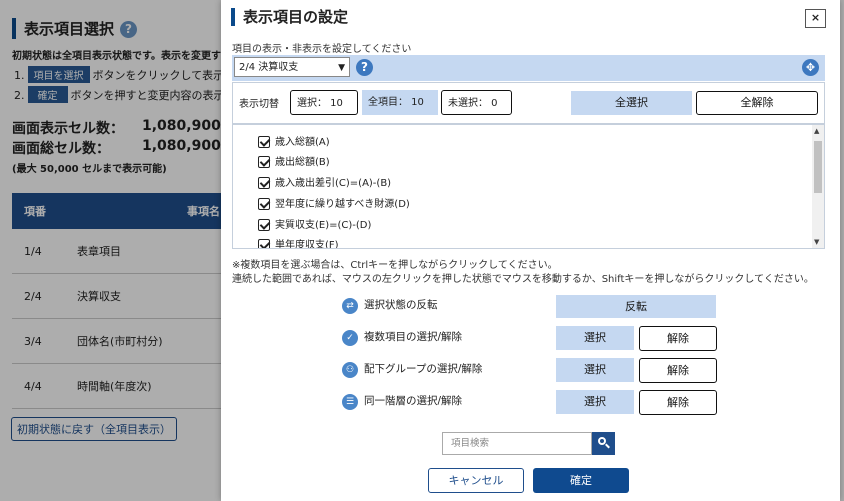  I want to click on same-level-label: 同一階層の選択/解除, so click(413, 401).